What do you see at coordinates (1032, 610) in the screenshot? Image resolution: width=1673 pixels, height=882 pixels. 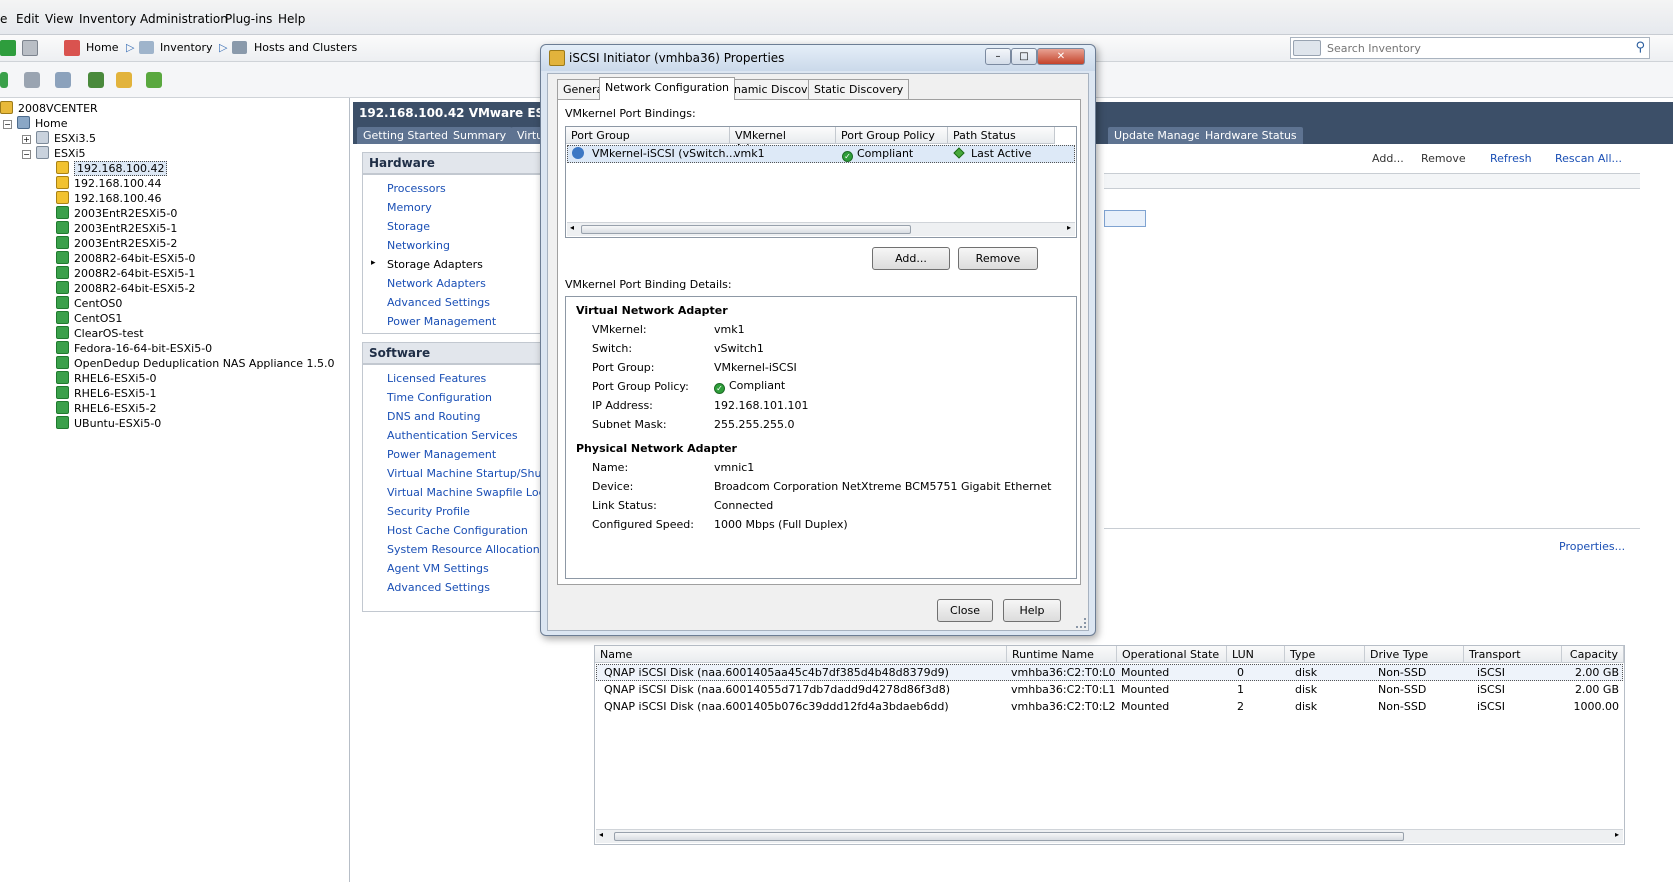 I see `help-button: Help` at bounding box center [1032, 610].